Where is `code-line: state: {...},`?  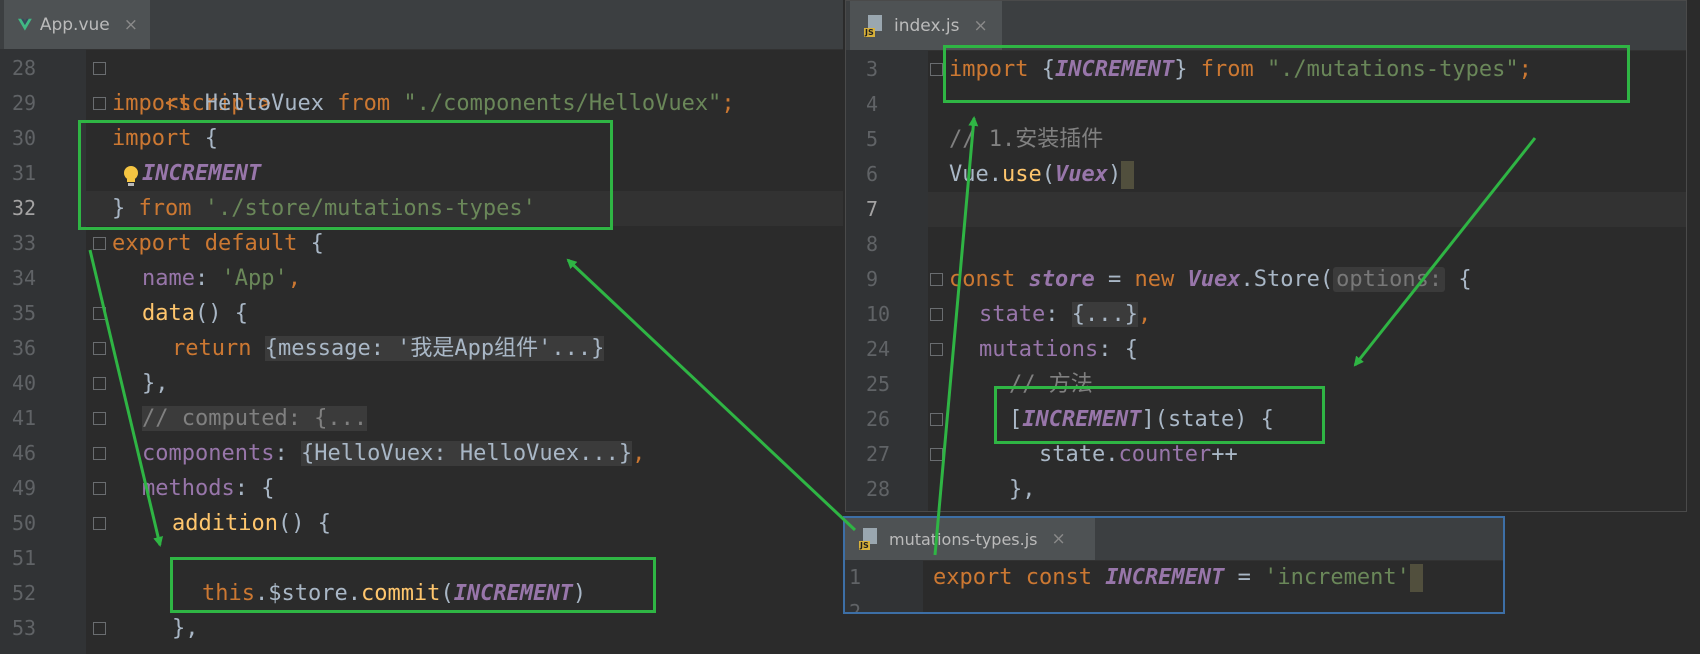
code-line: state: {...}, is located at coordinates (1065, 314).